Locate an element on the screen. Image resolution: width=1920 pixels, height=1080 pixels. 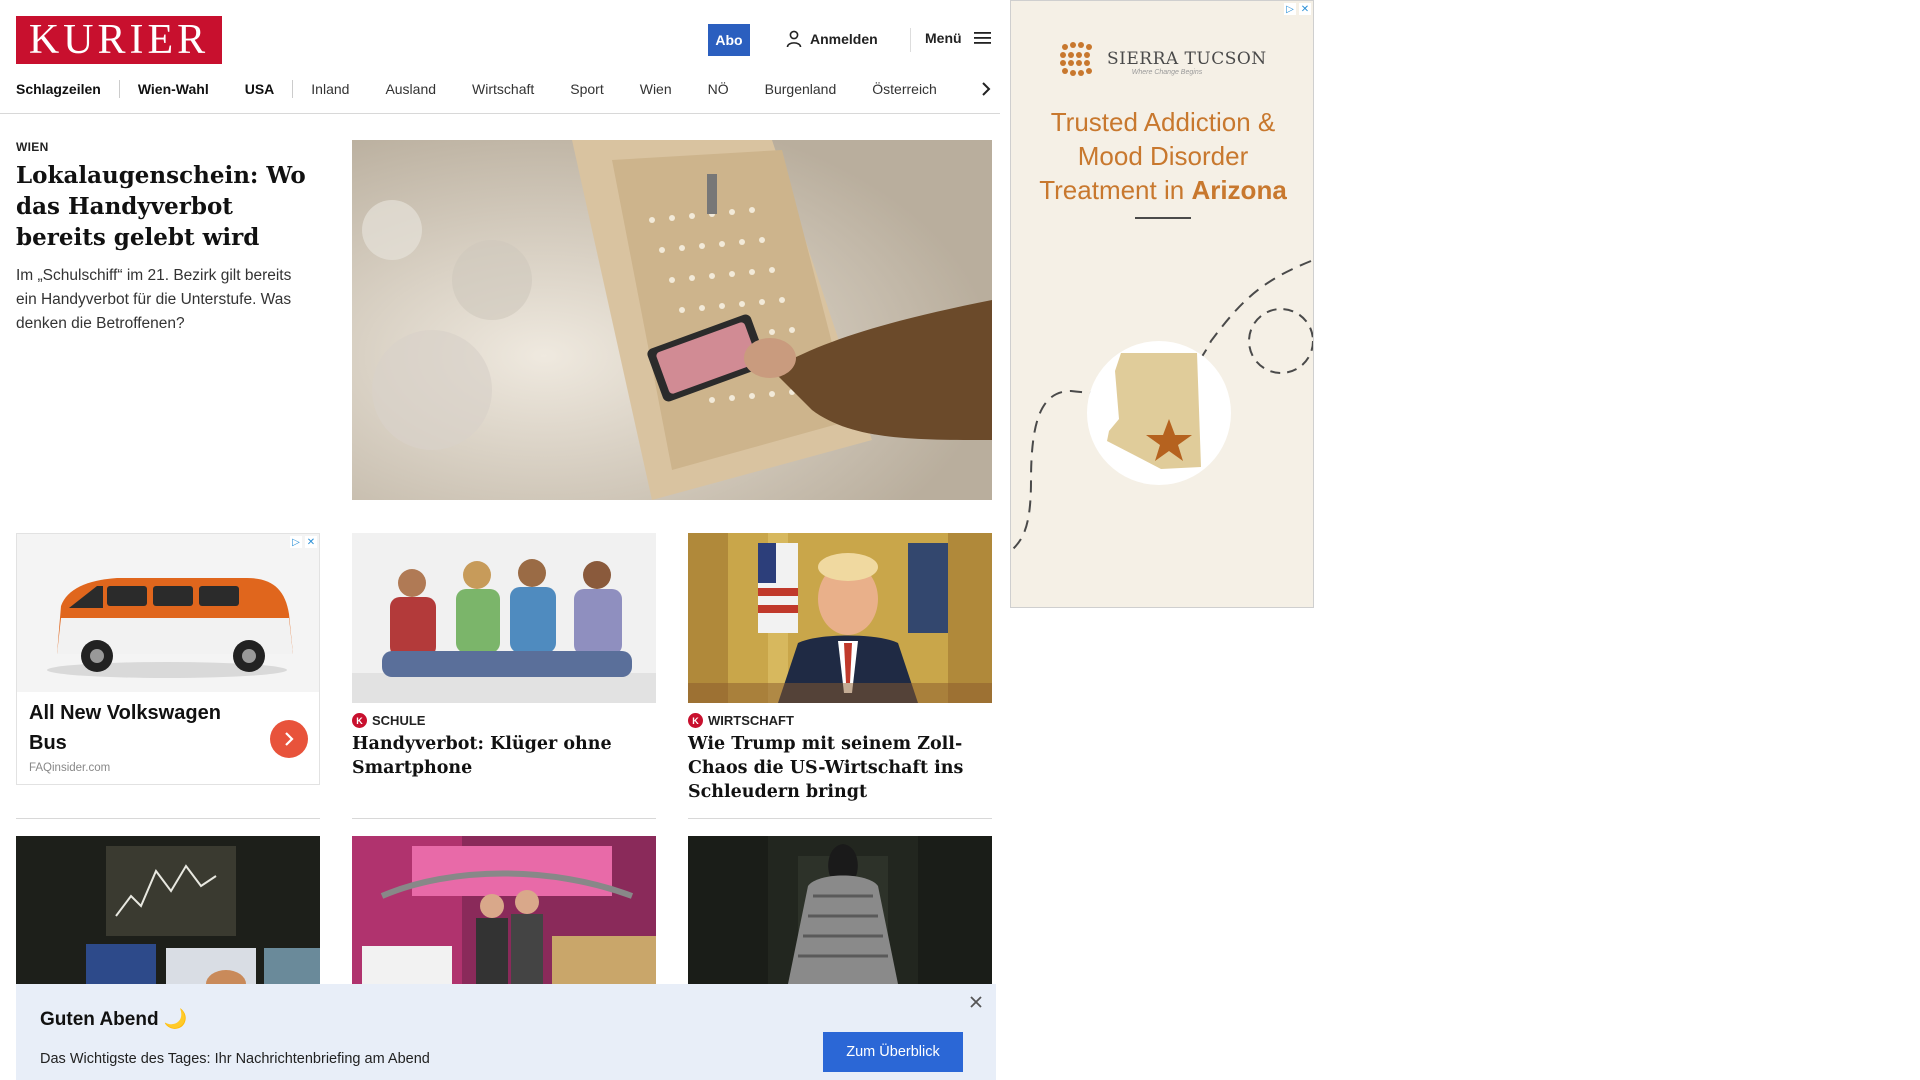
user-icon is located at coordinates (794, 39).